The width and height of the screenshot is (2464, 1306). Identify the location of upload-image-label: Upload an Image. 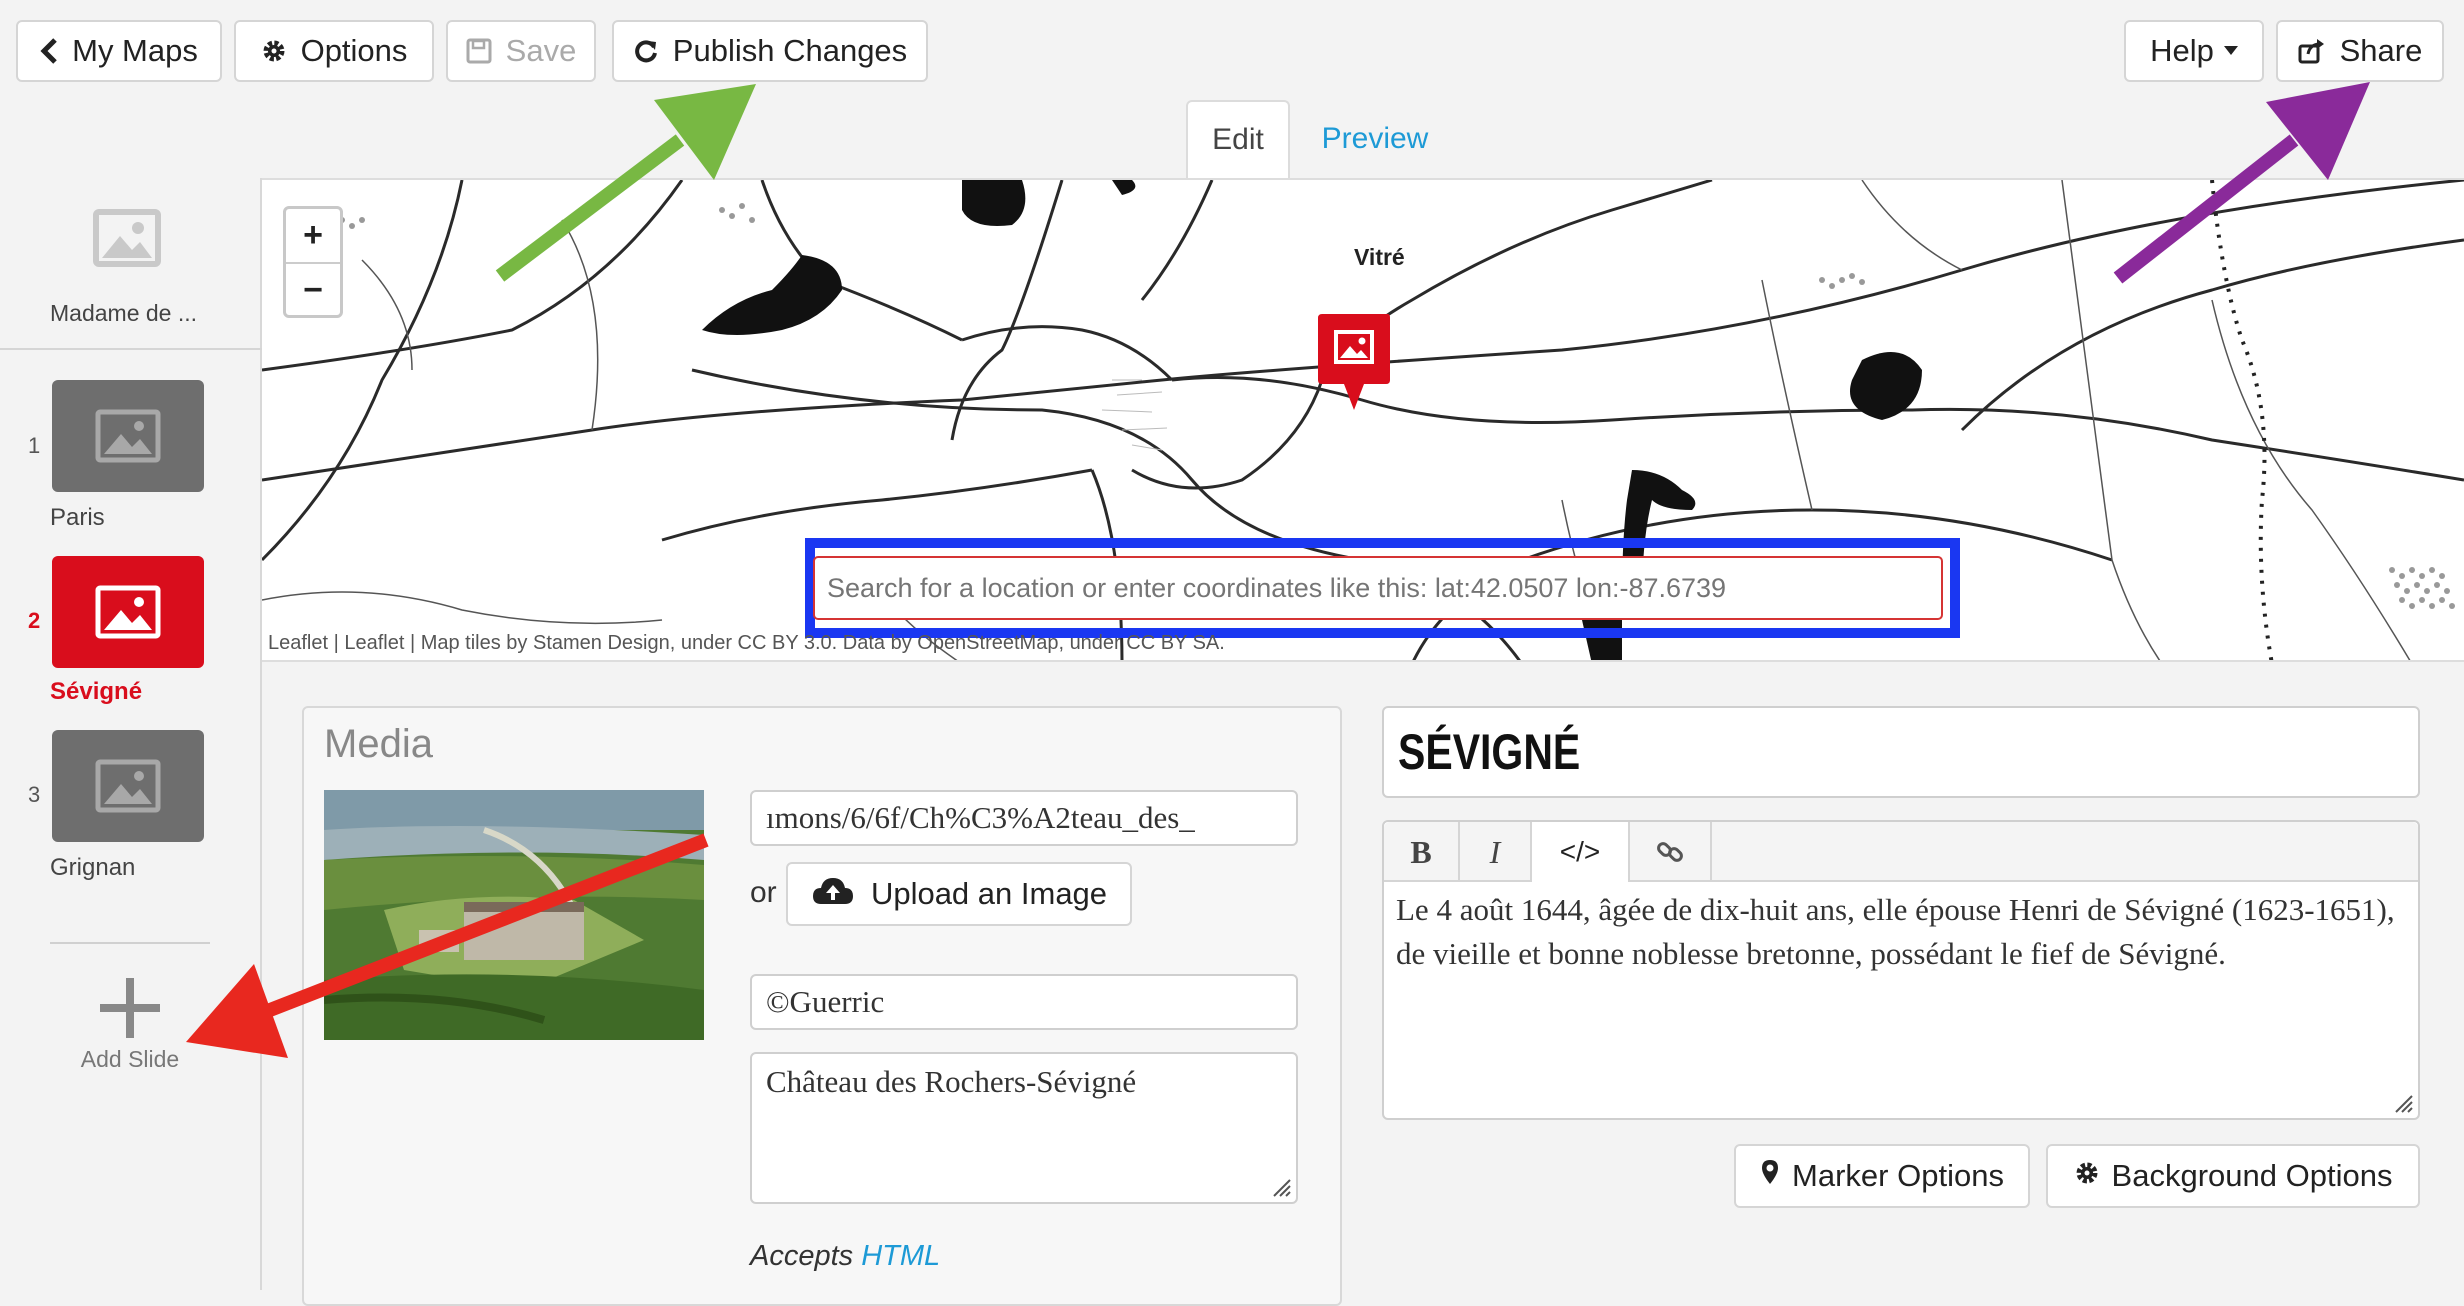
(989, 893).